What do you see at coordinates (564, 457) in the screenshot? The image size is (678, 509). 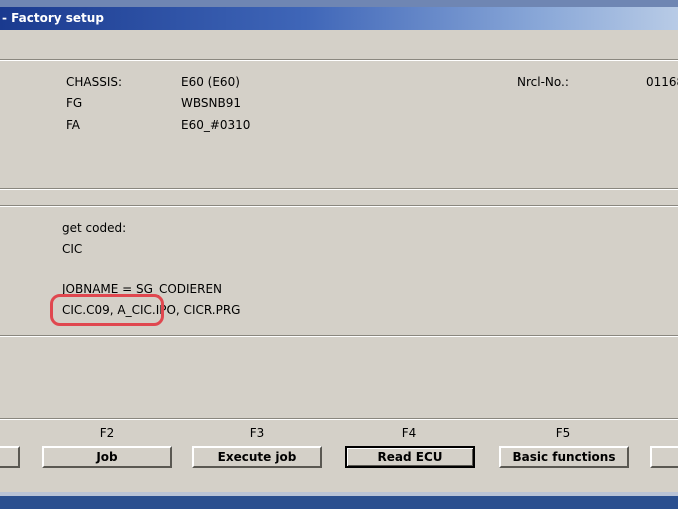 I see `basic-functions-button: Basic functions` at bounding box center [564, 457].